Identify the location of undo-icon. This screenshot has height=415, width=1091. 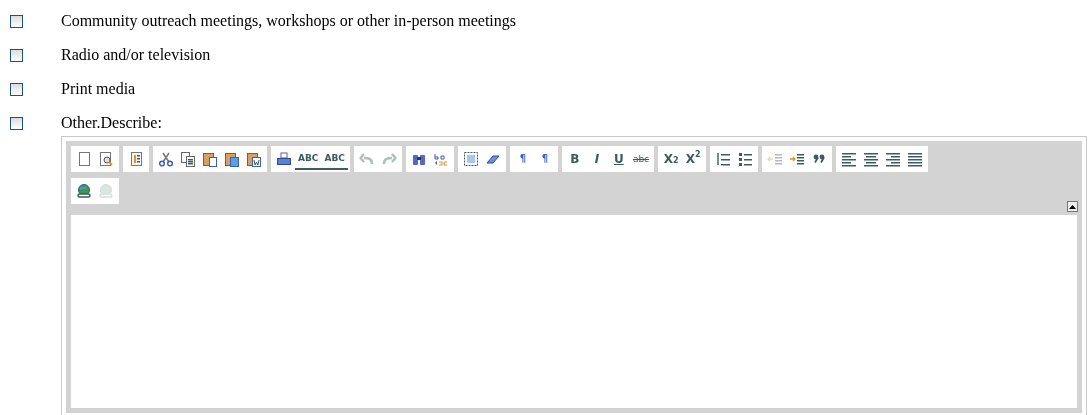
(366, 159).